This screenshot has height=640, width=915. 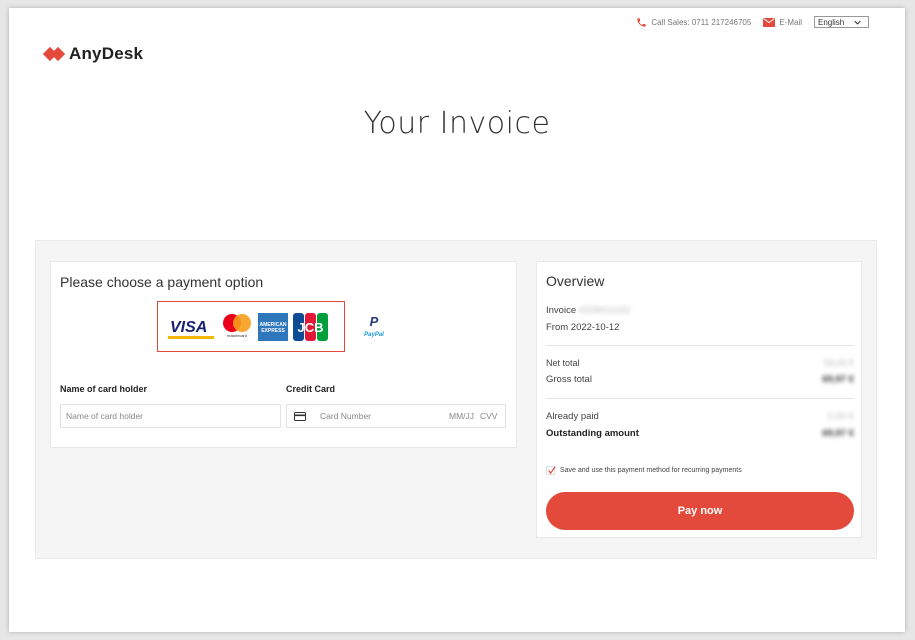 I want to click on invoice-label: Invoice, so click(x=561, y=310).